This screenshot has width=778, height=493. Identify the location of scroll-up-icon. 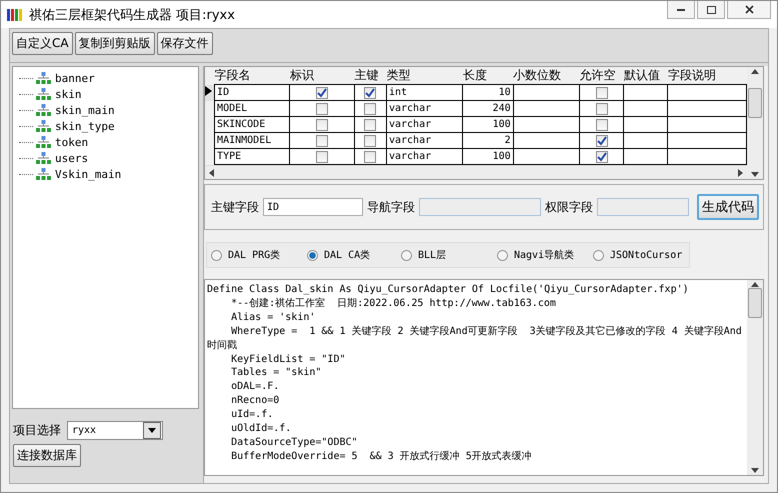
(755, 71).